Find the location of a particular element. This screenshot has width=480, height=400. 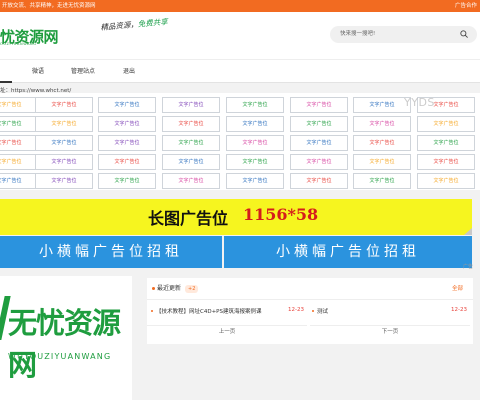

brand-big-text: 无忧资源网 is located at coordinates (64, 344).